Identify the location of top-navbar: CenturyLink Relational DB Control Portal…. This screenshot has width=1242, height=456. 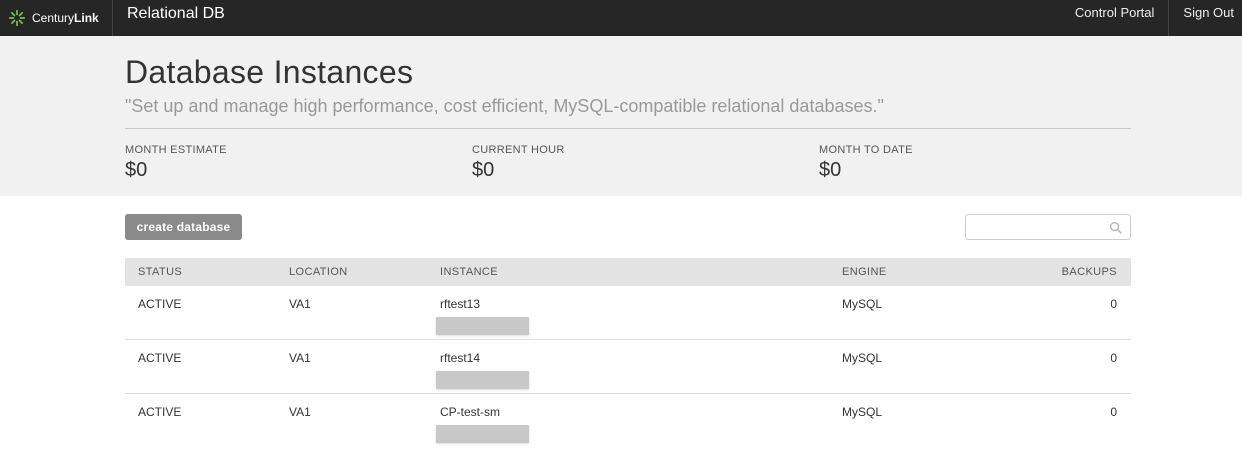
(621, 18).